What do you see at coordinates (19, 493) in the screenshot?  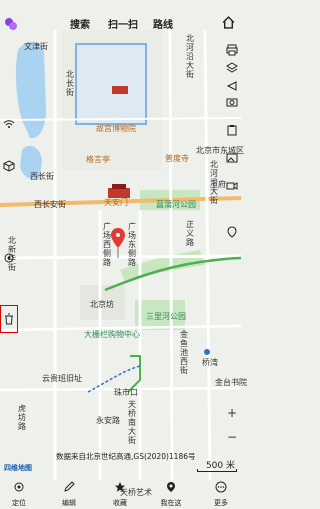 I see `locate-button: 定位` at bounding box center [19, 493].